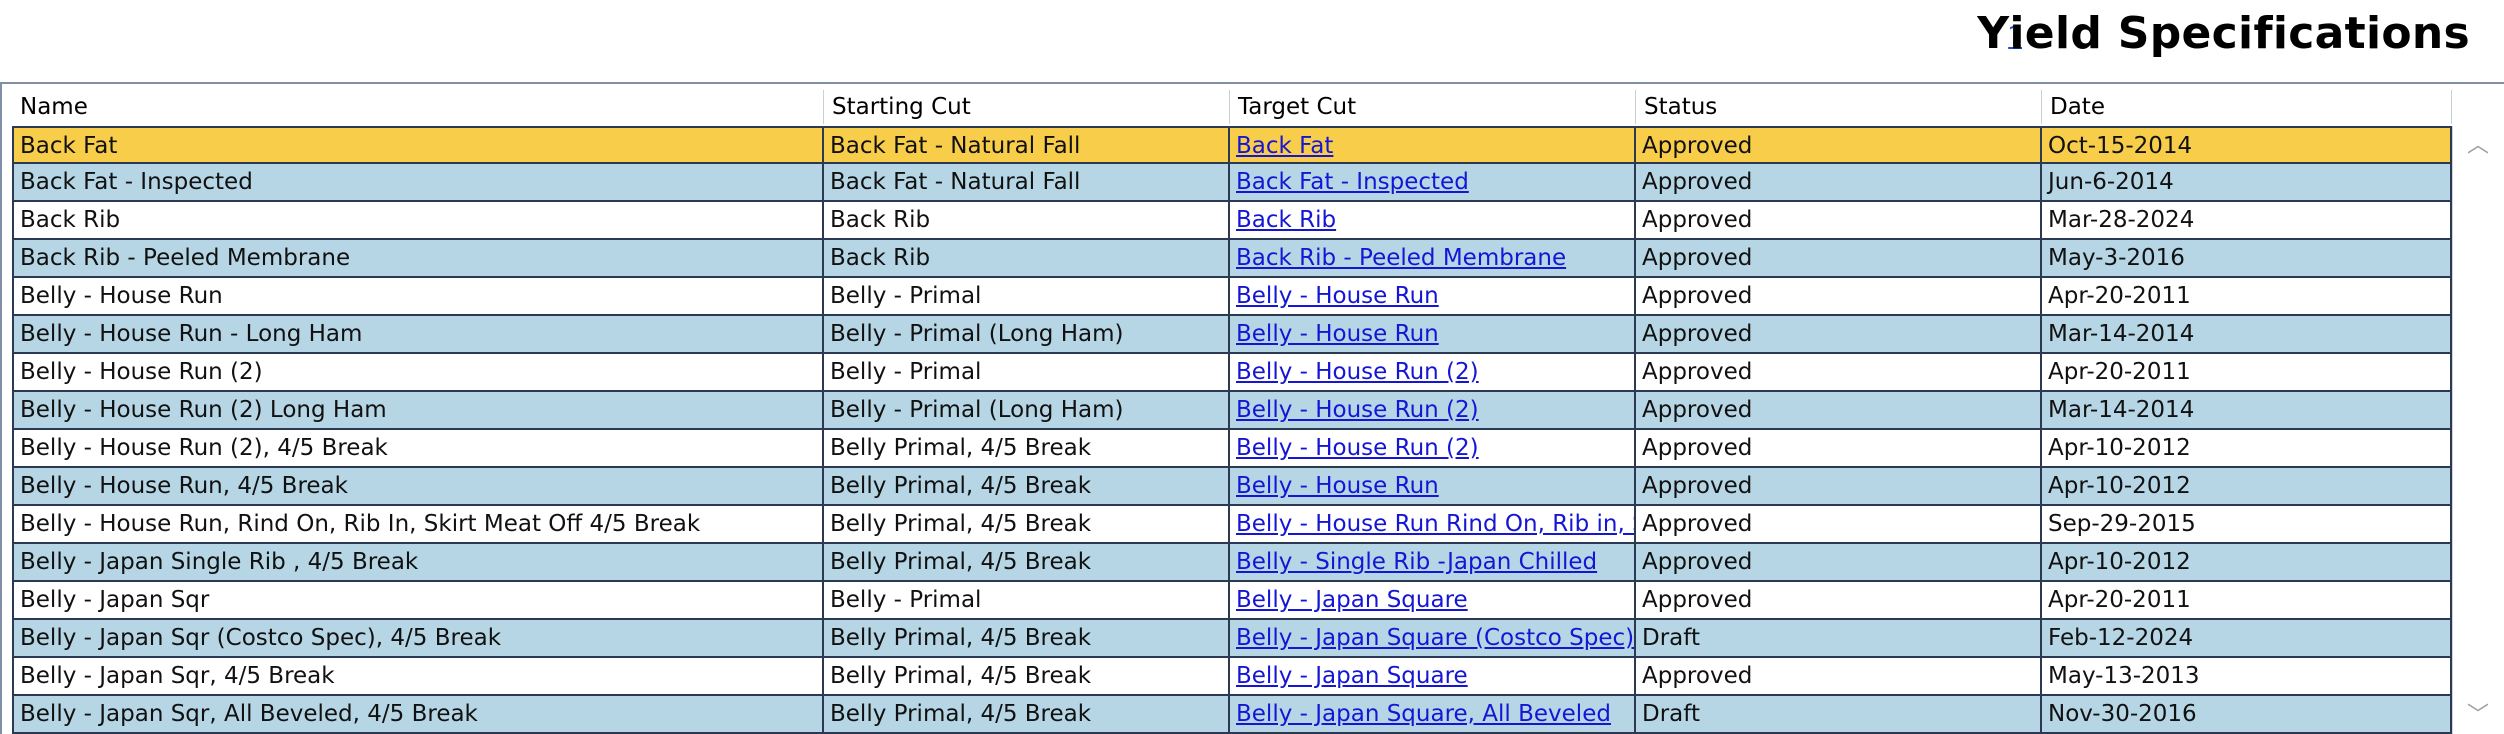  I want to click on cell-date: Nov-30-2016, so click(2247, 715).